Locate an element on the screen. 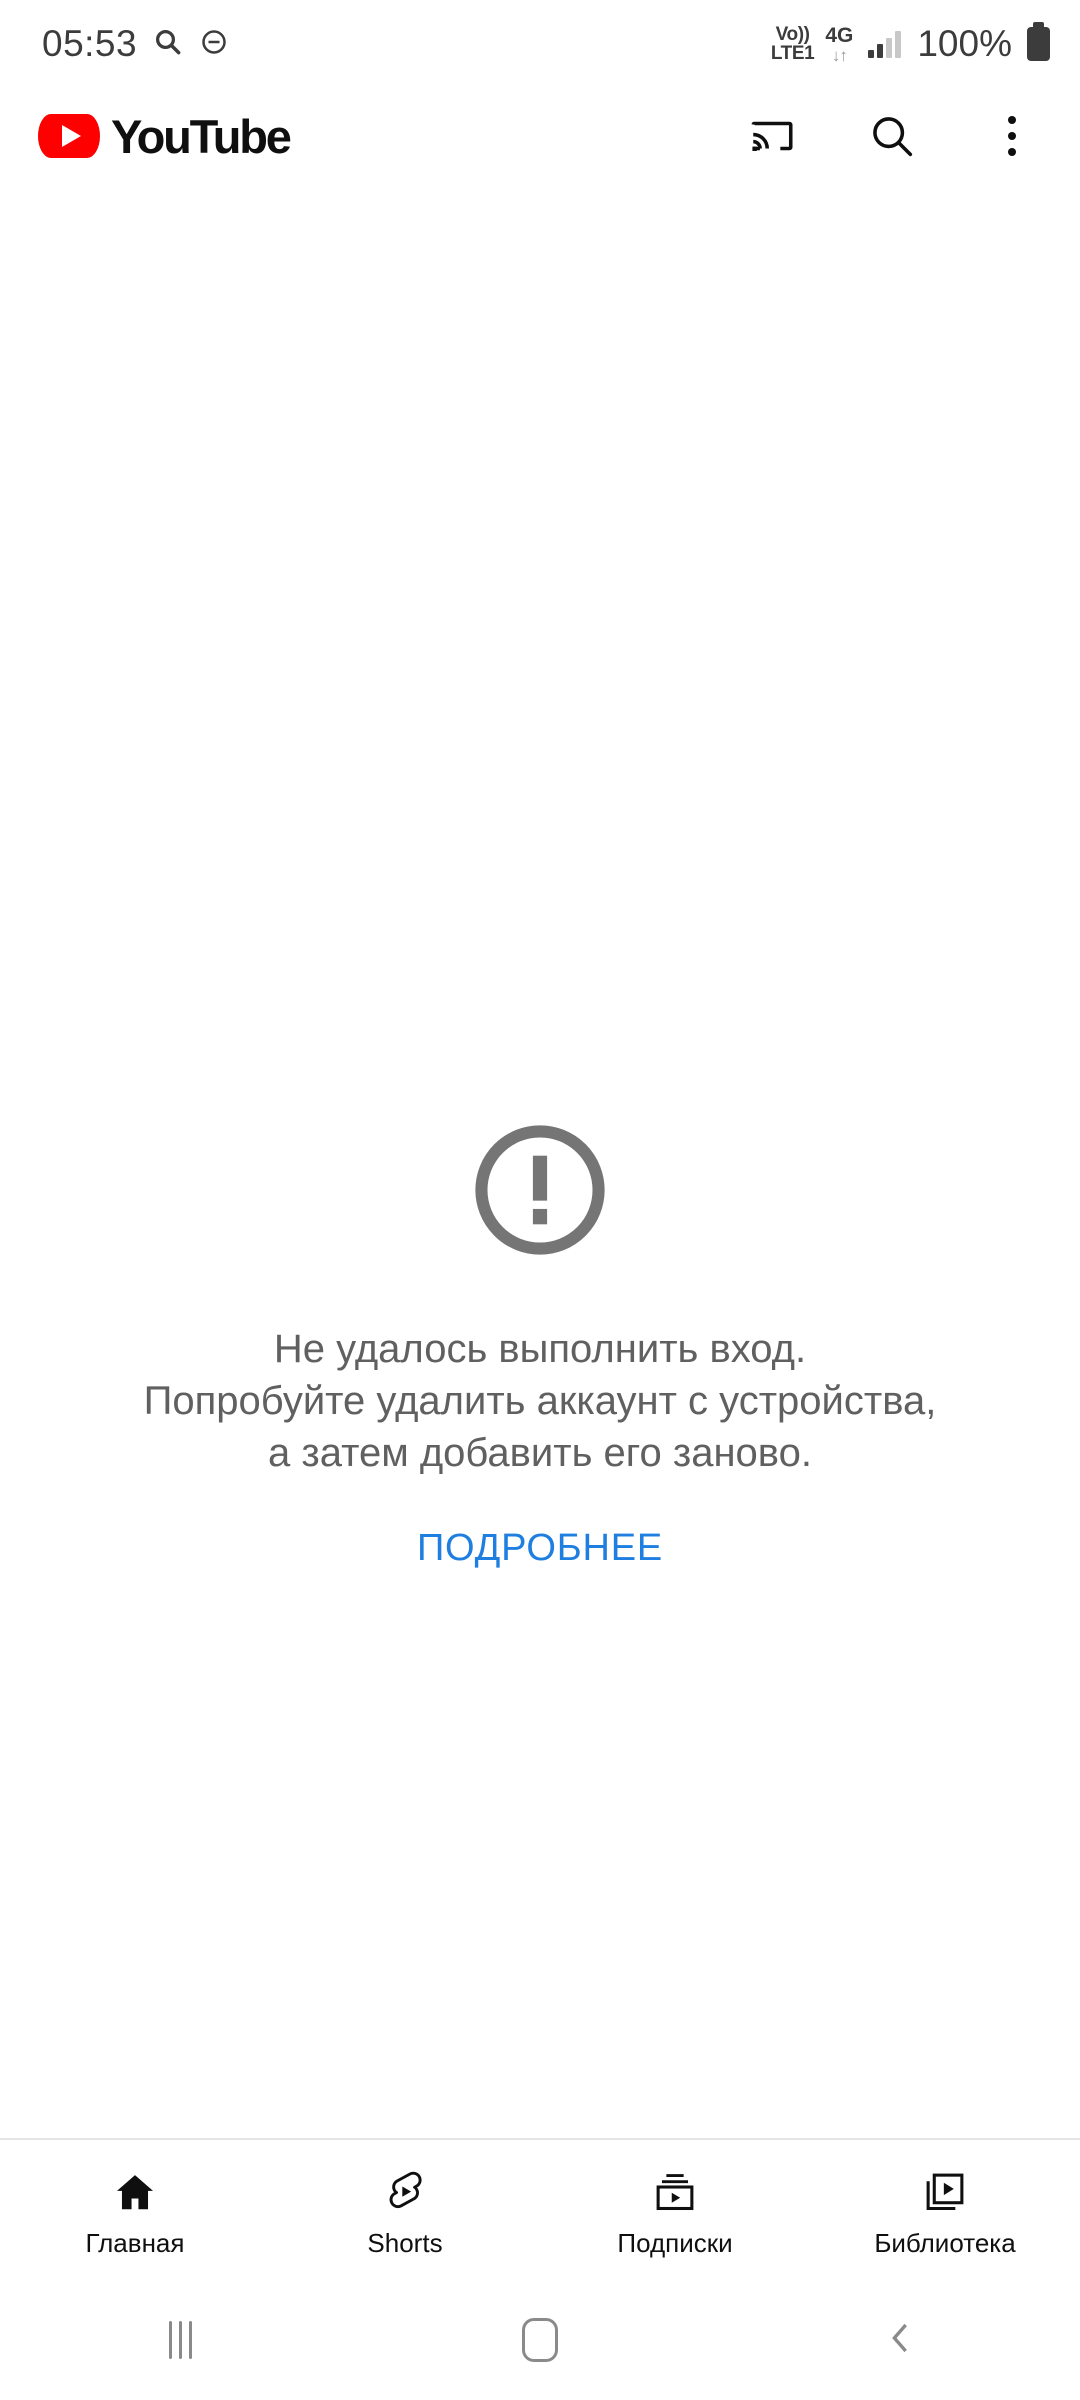  youtube-play-icon is located at coordinates (69, 136).